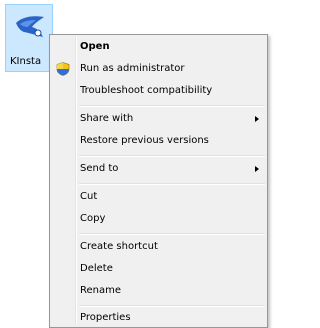 This screenshot has height=328, width=320. What do you see at coordinates (158, 47) in the screenshot?
I see `menu-item-open: Open` at bounding box center [158, 47].